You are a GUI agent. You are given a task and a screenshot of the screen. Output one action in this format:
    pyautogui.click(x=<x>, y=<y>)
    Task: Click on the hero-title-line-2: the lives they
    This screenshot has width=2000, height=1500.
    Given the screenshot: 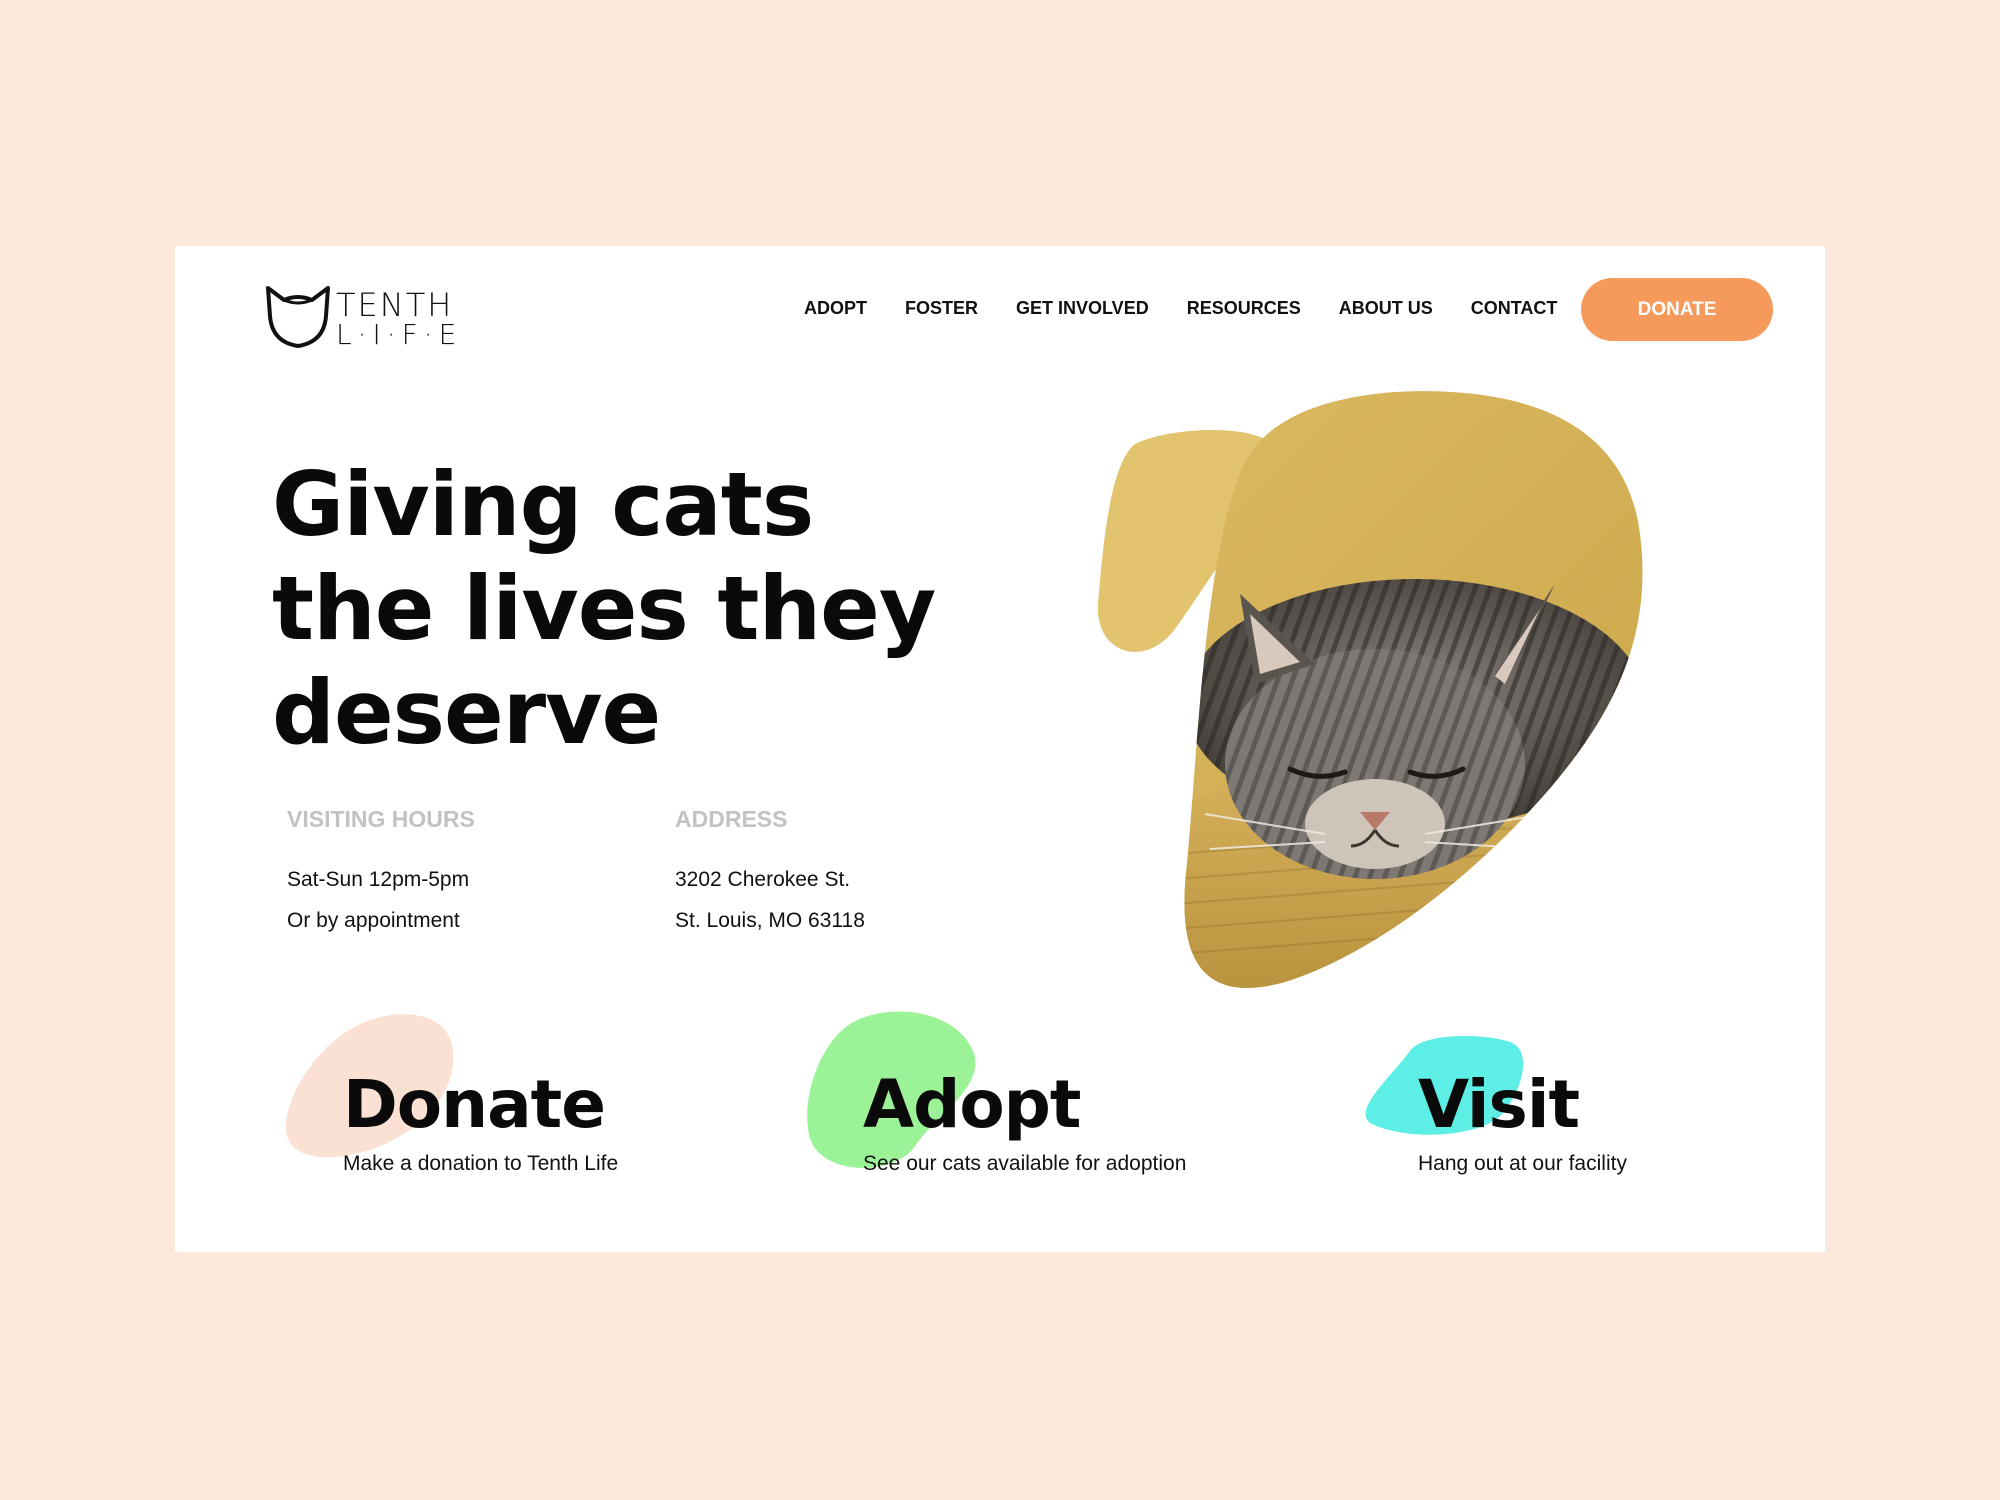 What is the action you would take?
    pyautogui.click(x=604, y=608)
    